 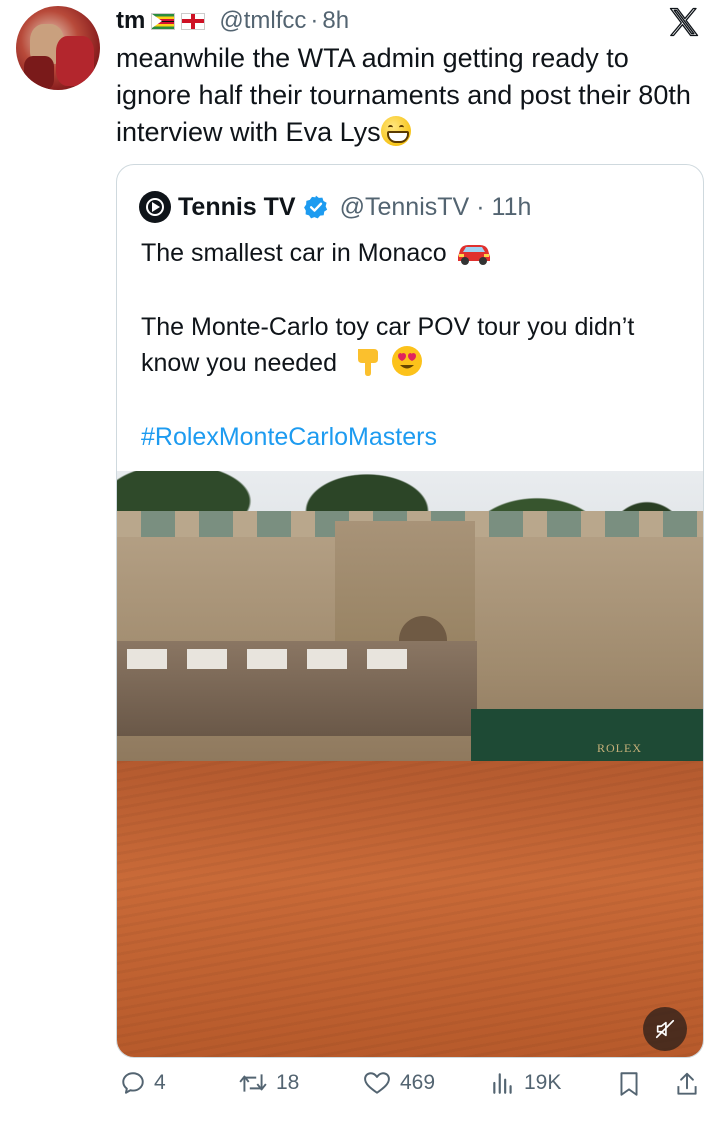 I want to click on verified-badge-icon, so click(x=315, y=207).